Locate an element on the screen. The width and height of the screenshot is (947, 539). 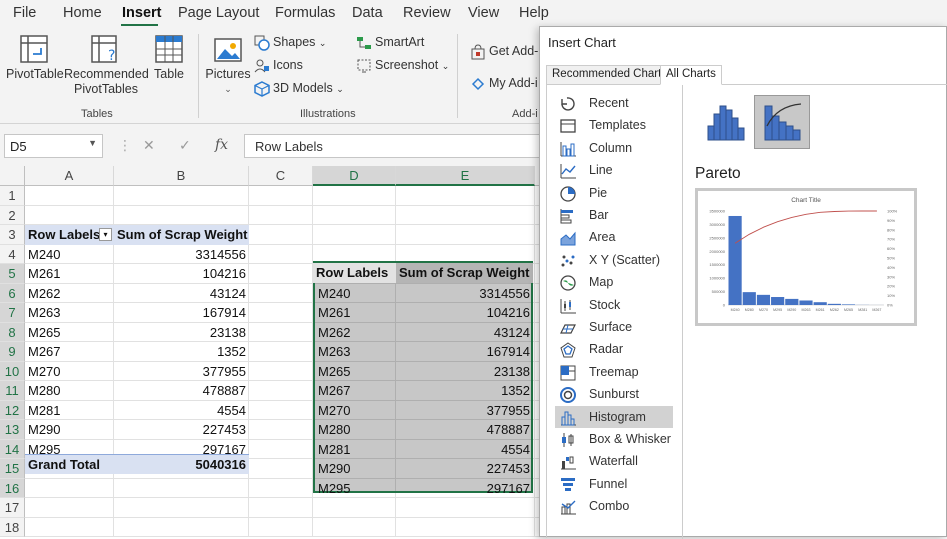
screenshot-button: Screenshot ⌄ is located at coordinates (402, 65).